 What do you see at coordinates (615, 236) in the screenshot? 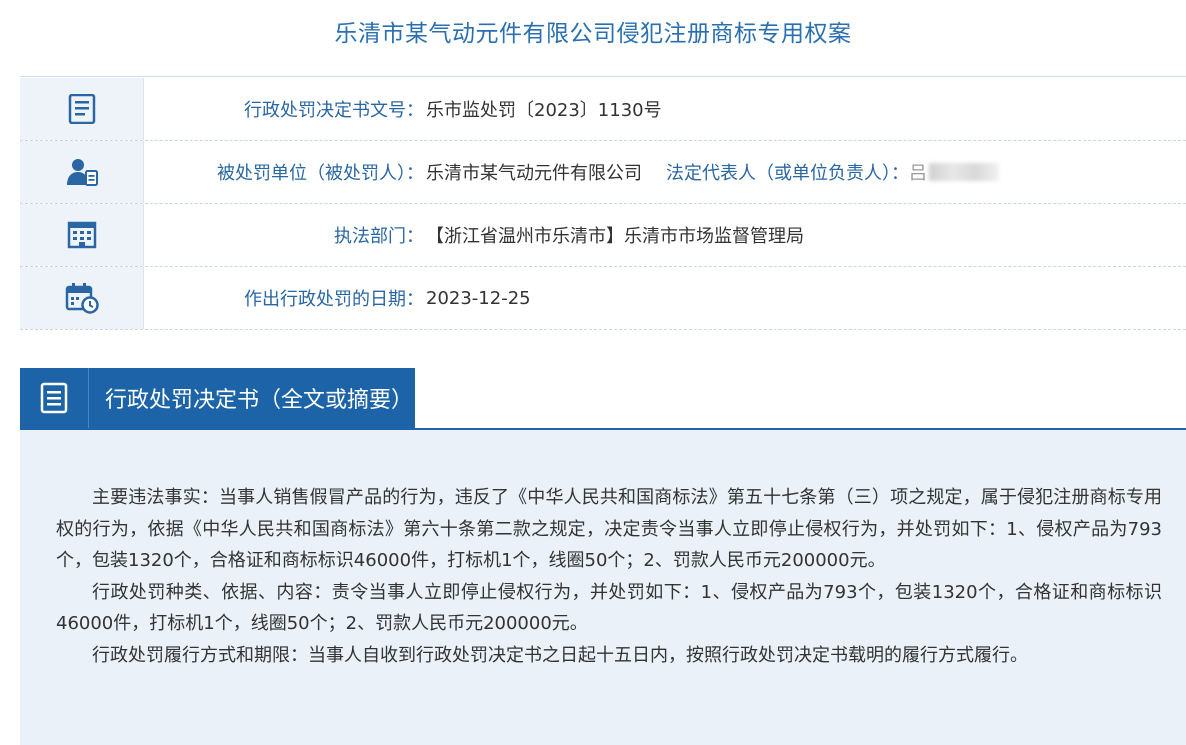
I see `department-value: 【浙江省温州市乐清市】乐清市市场监督管理局` at bounding box center [615, 236].